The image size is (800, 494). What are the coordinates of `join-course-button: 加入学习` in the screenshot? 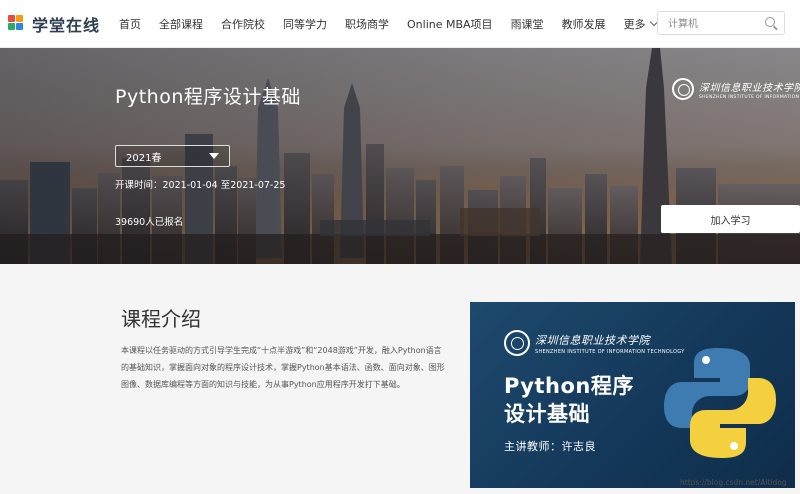 It's located at (730, 219).